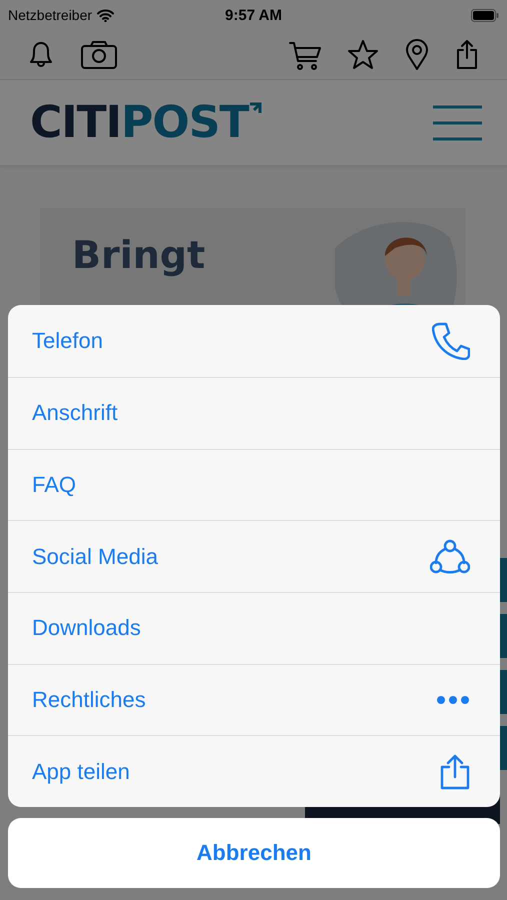 The width and height of the screenshot is (507, 900). What do you see at coordinates (254, 556) in the screenshot?
I see `sheet-option: Social Media` at bounding box center [254, 556].